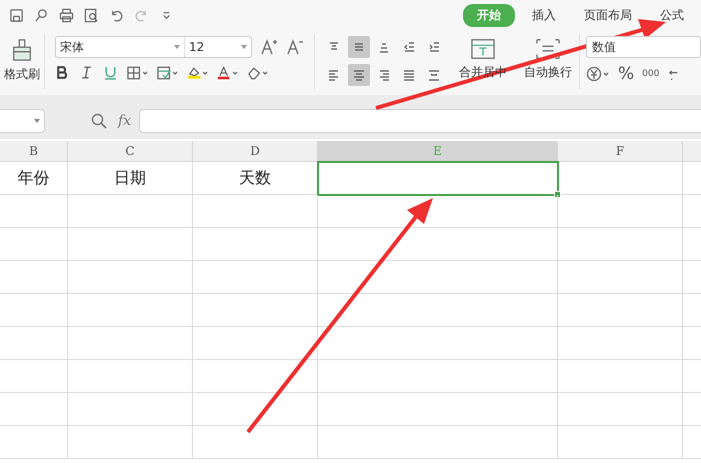  I want to click on format-painter-button: 格式刷, so click(22, 74).